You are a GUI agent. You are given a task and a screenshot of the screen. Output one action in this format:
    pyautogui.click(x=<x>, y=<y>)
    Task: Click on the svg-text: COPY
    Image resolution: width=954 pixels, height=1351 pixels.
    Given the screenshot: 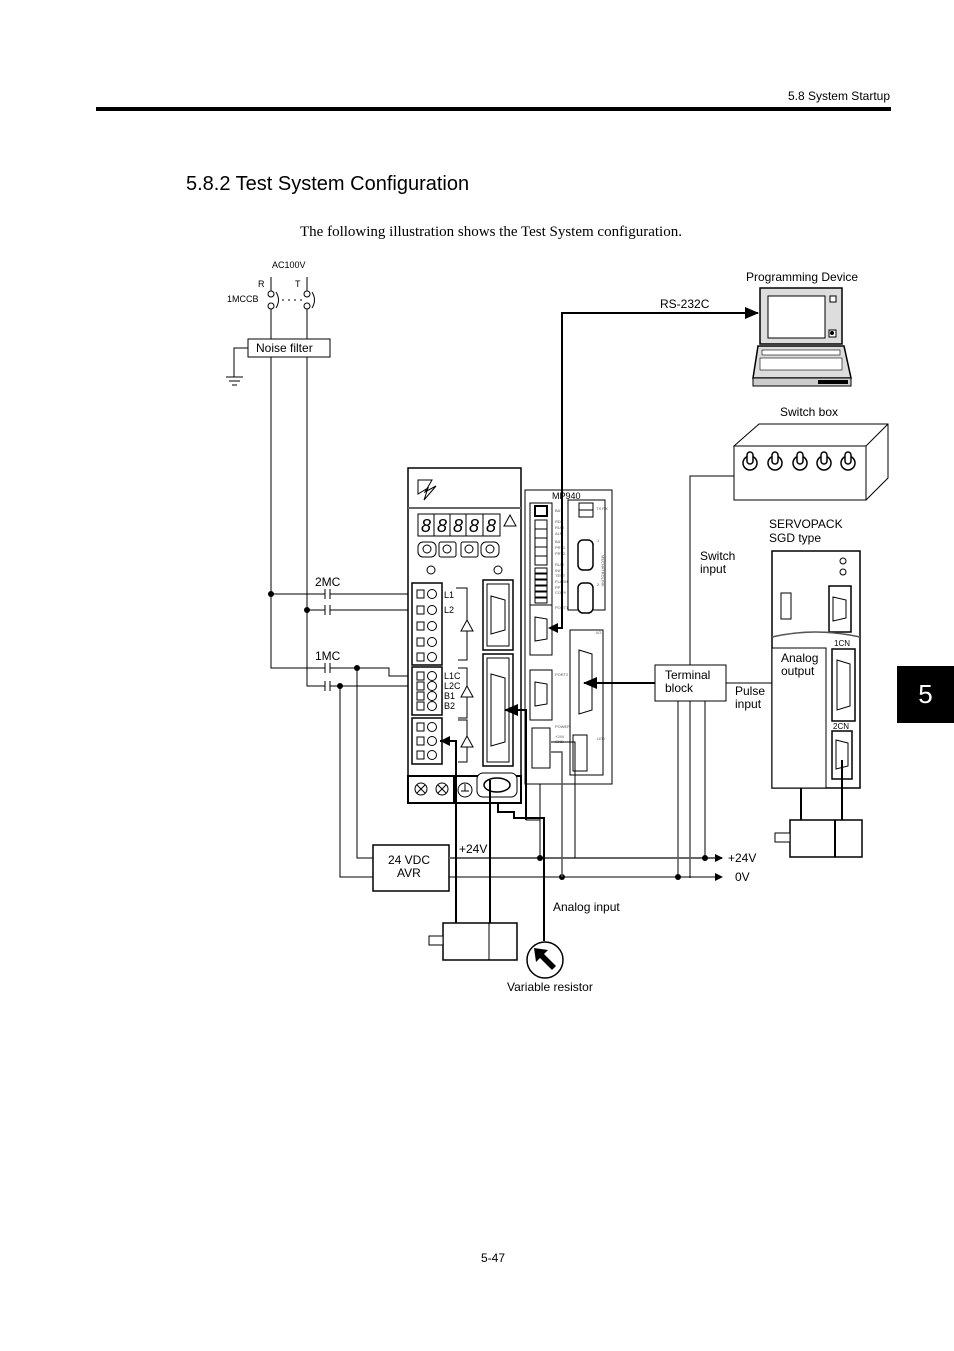 What is the action you would take?
    pyautogui.click(x=561, y=592)
    